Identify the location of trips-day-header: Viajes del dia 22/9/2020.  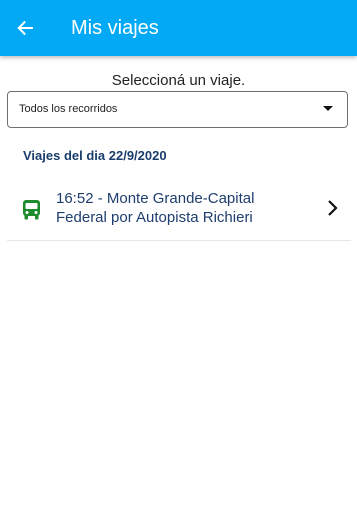
(95, 155).